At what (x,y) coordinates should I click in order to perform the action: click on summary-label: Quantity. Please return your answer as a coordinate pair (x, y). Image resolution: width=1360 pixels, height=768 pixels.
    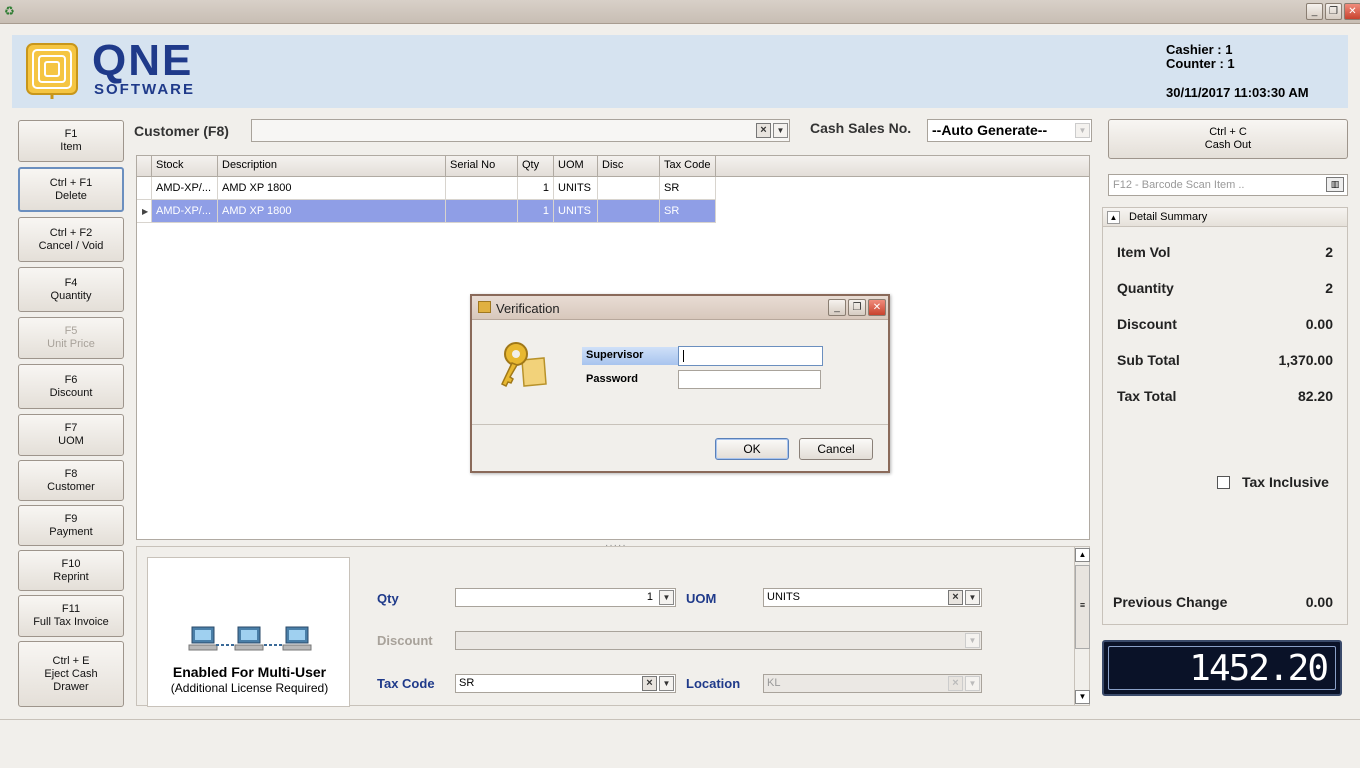
    Looking at the image, I should click on (1145, 288).